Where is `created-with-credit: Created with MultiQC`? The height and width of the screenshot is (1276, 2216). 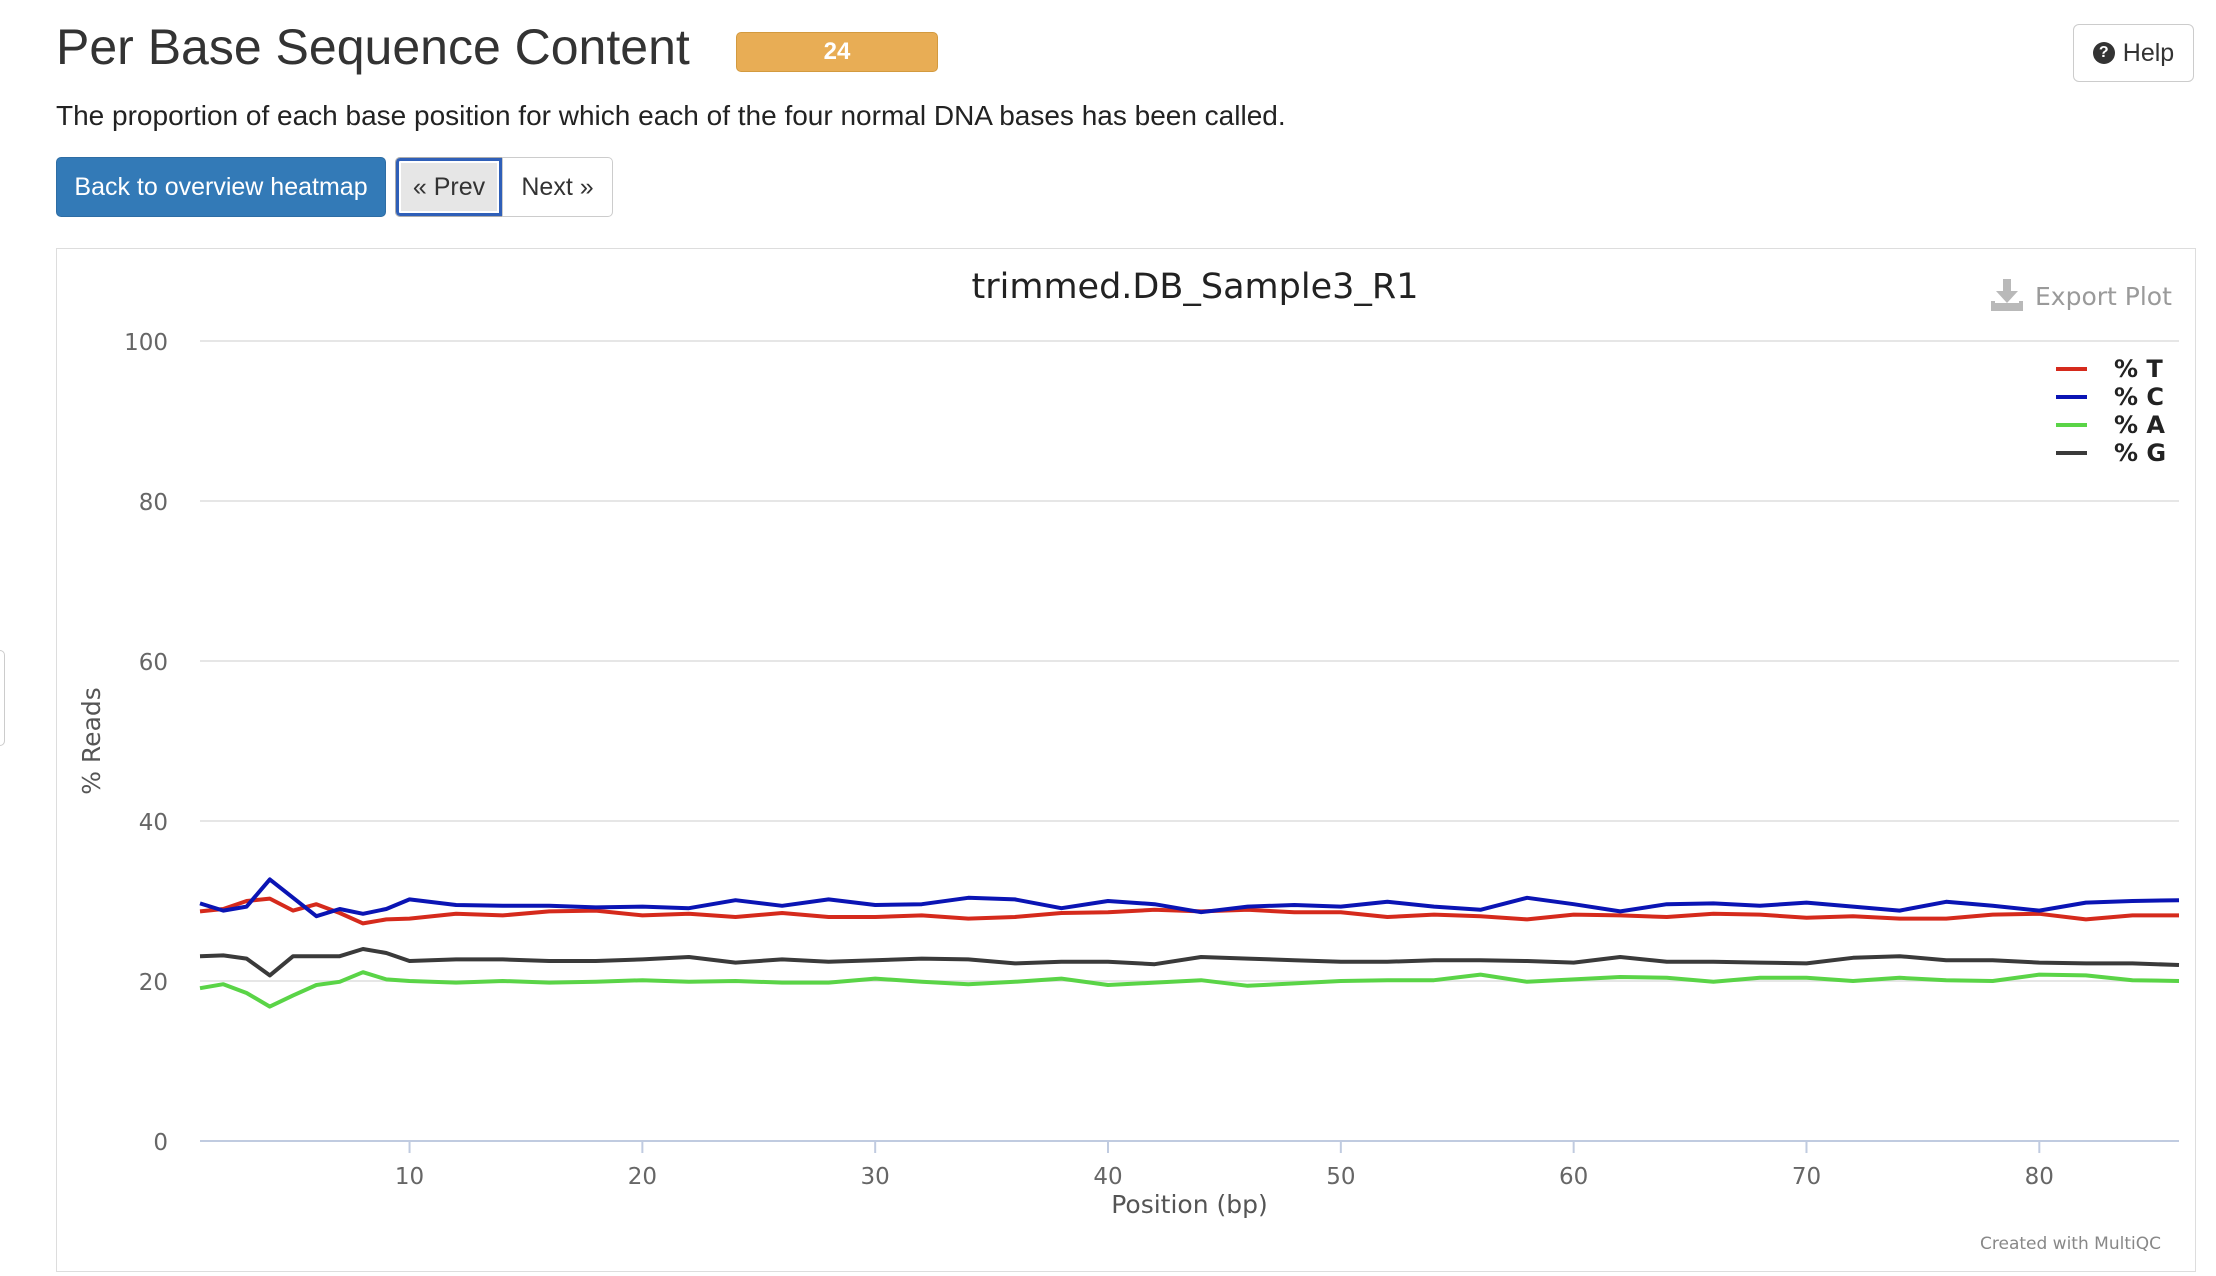
created-with-credit: Created with MultiQC is located at coordinates (2070, 1244).